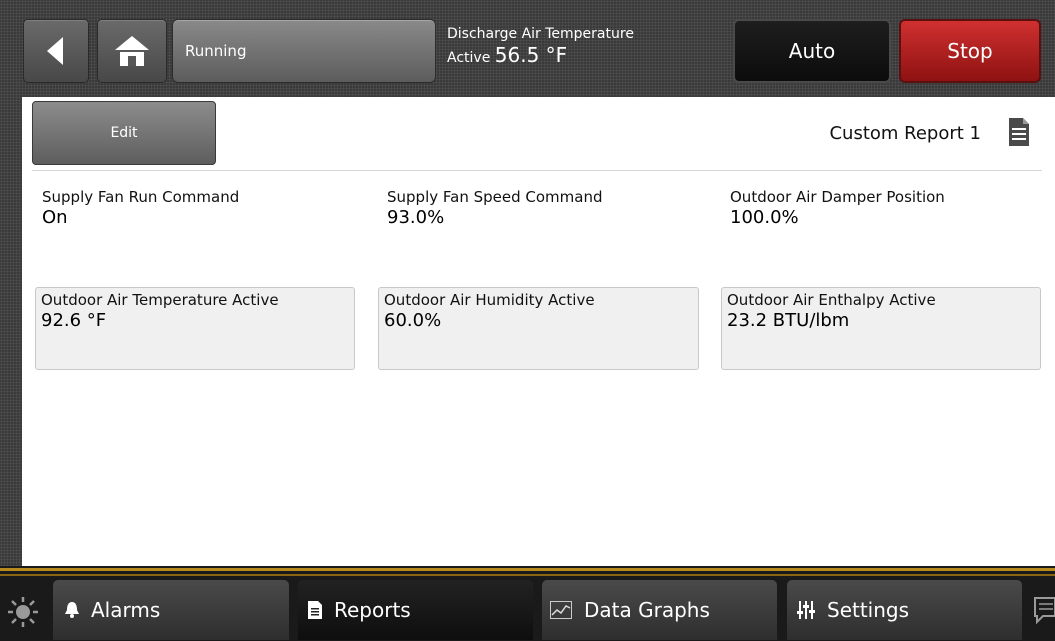 The image size is (1055, 641). What do you see at coordinates (55, 217) in the screenshot?
I see `point-value: On` at bounding box center [55, 217].